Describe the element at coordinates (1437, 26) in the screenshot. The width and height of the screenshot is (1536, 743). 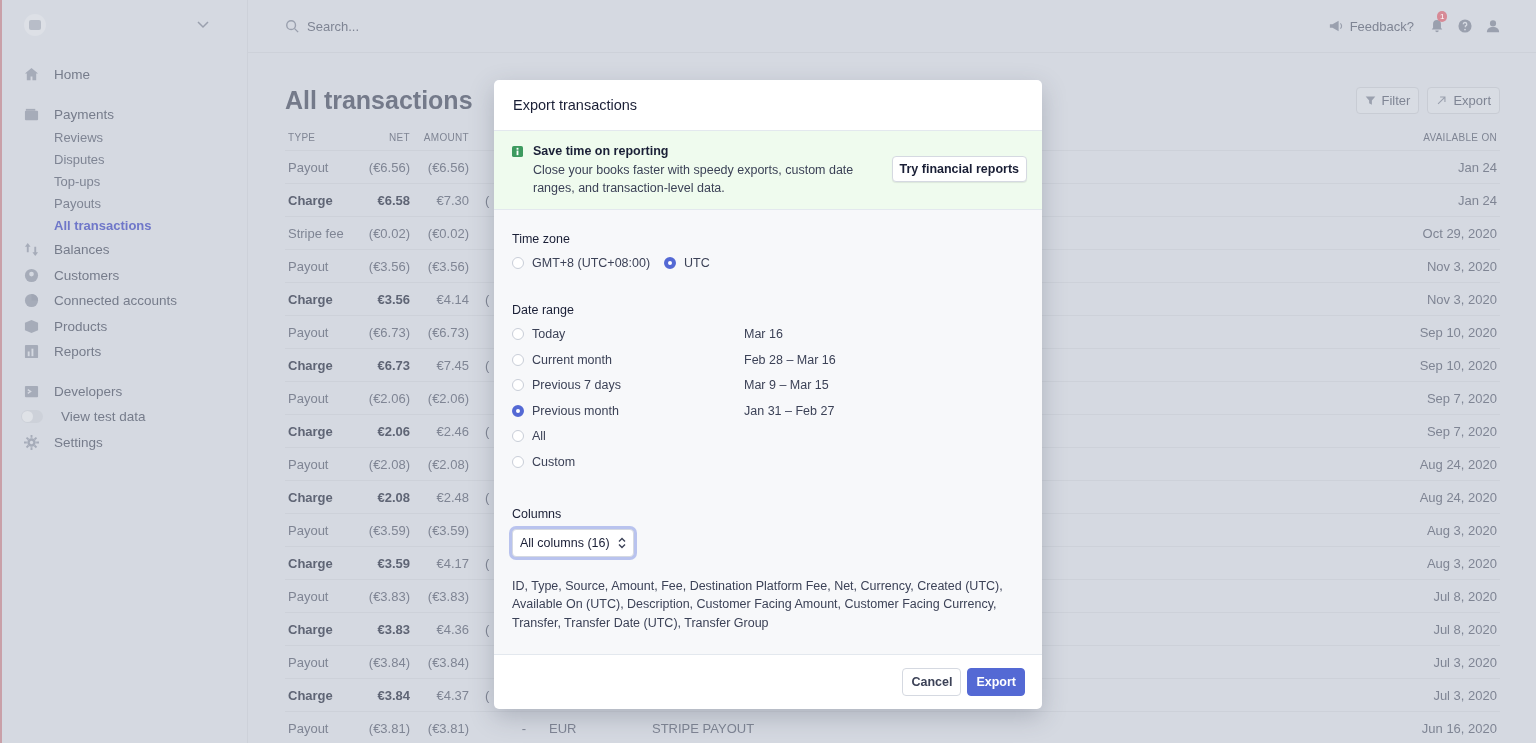
I see `bell-icon` at that location.